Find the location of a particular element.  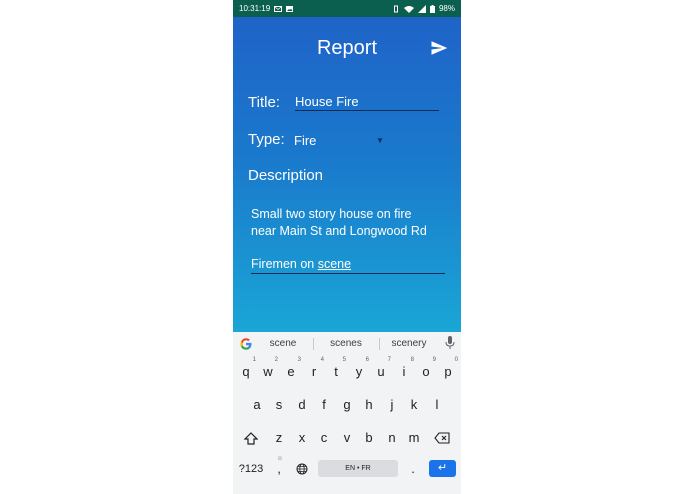

key-m: m is located at coordinates (414, 438).